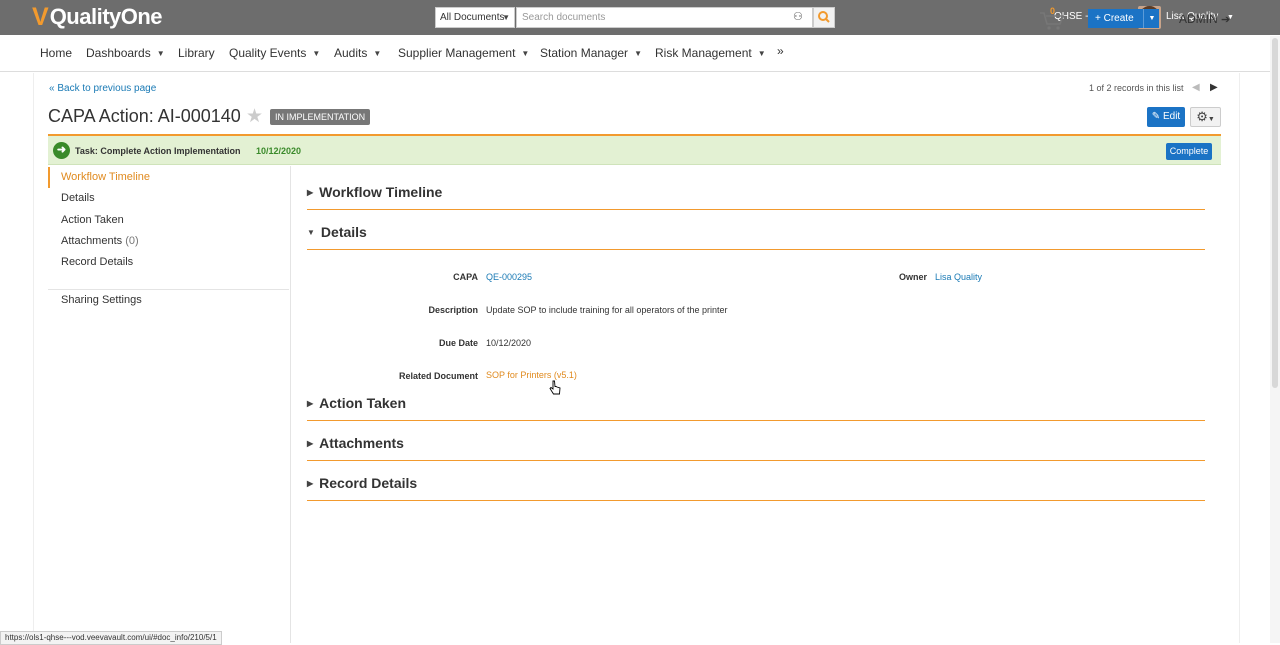  I want to click on section-action-taken: ▶ Action Taken, so click(356, 403).